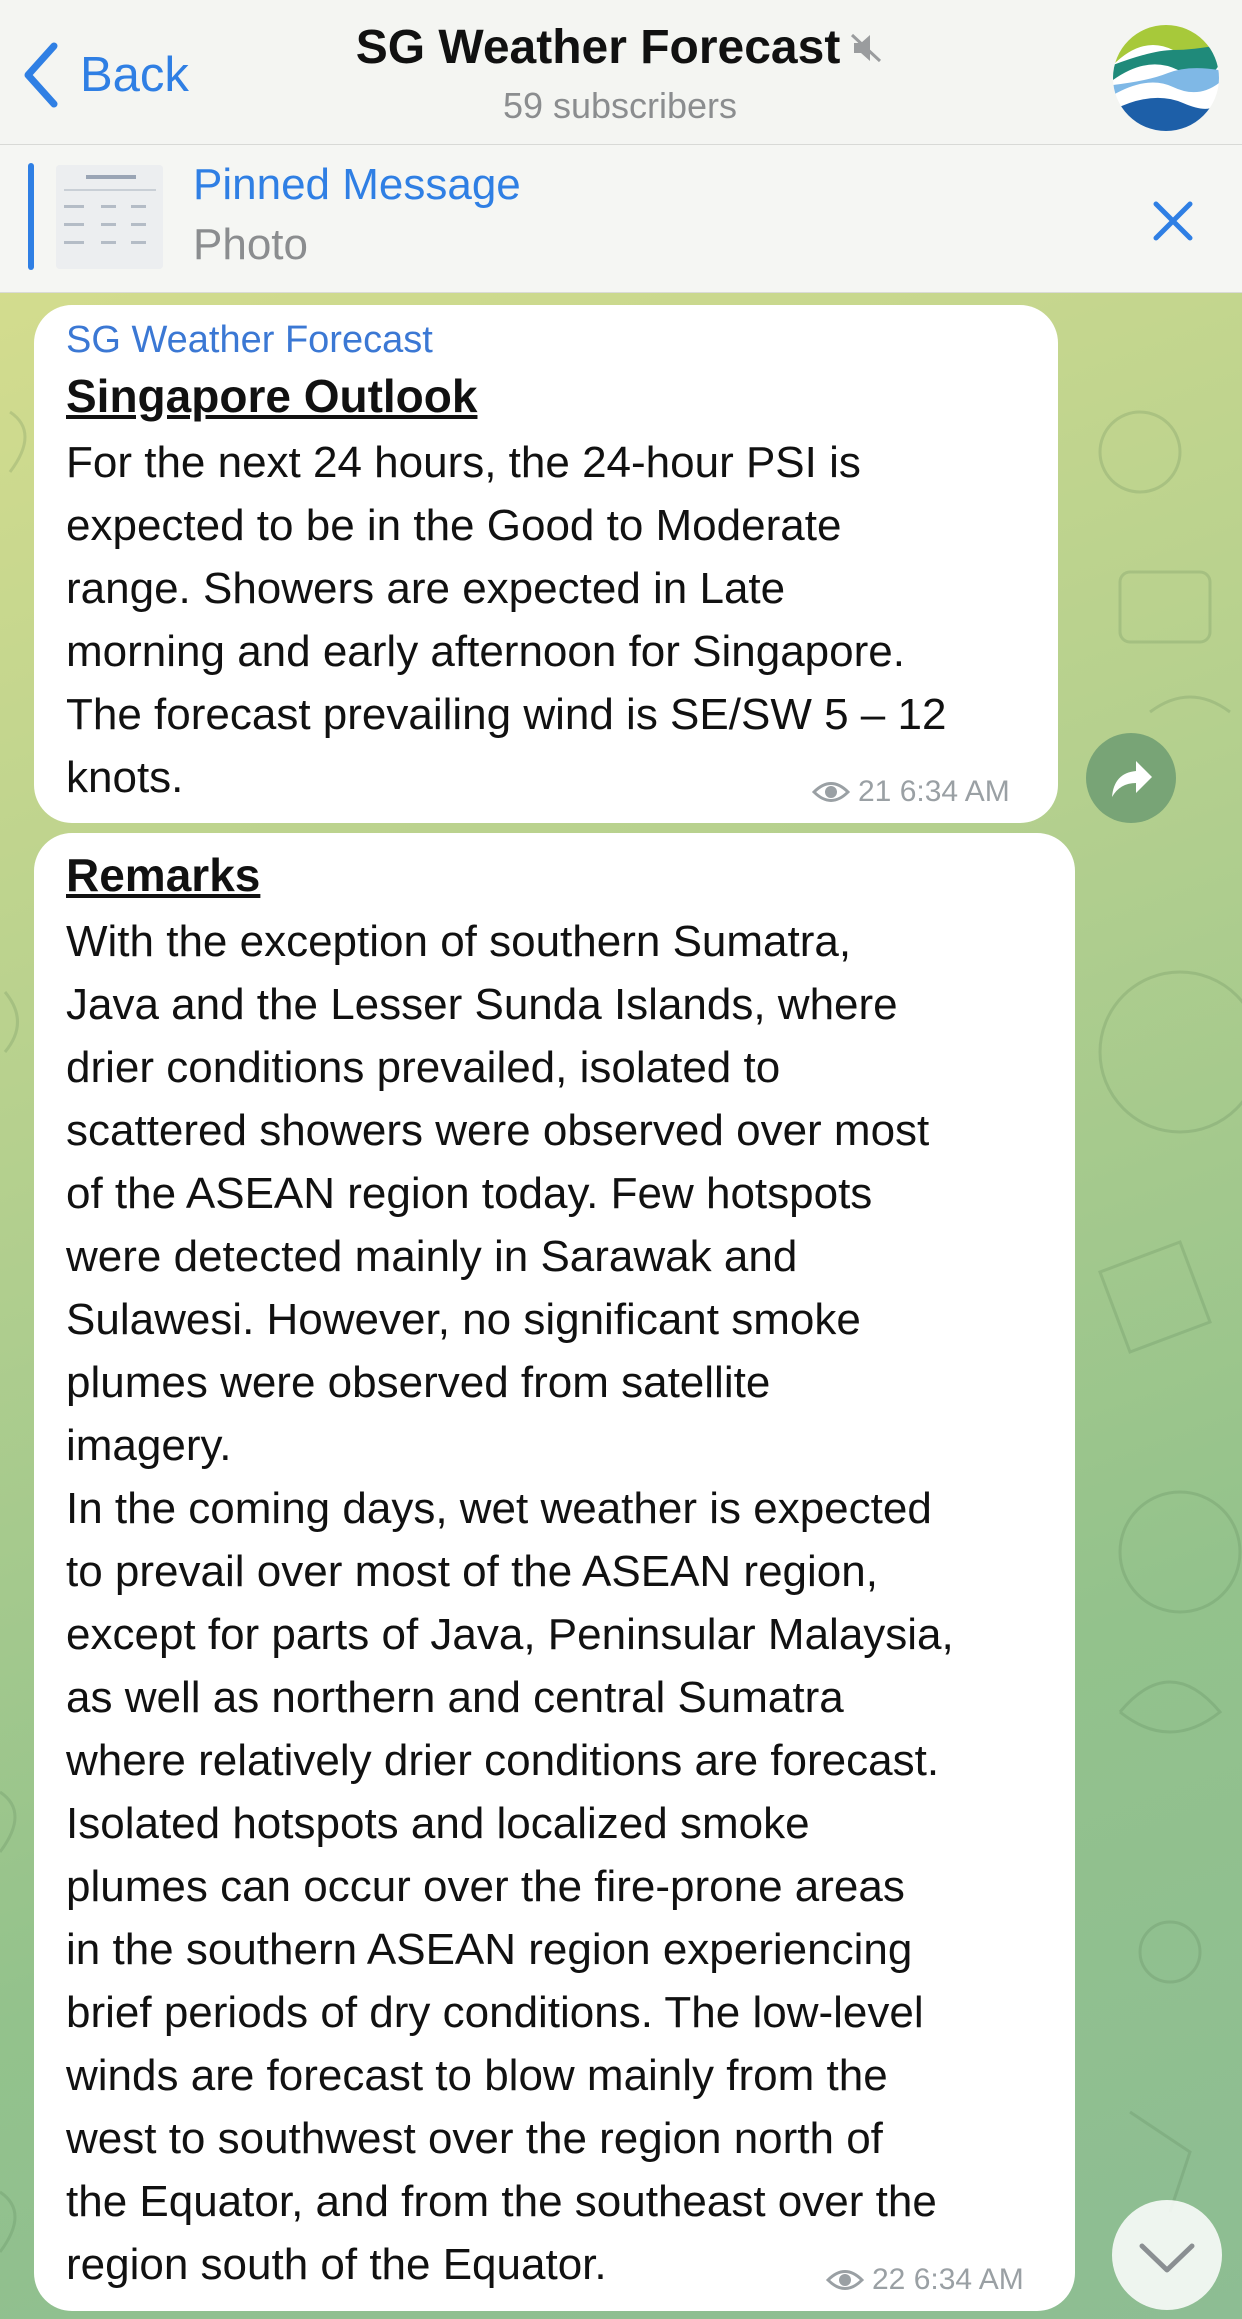  I want to click on channel-title: SG Weather Forecast, so click(598, 47).